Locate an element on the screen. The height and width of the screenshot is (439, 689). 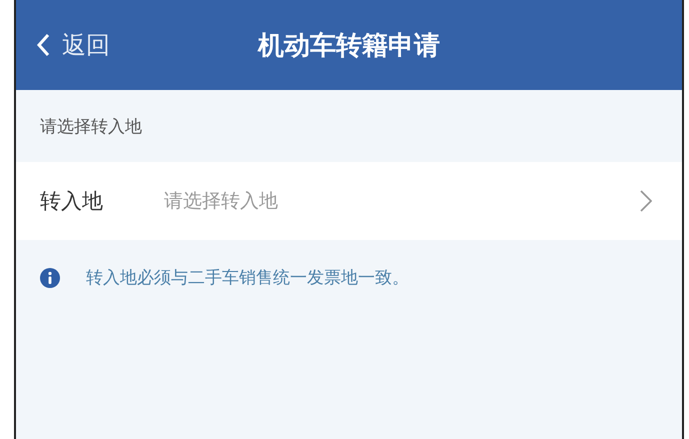
field-placeholder: 请选择转入地 is located at coordinates (221, 201).